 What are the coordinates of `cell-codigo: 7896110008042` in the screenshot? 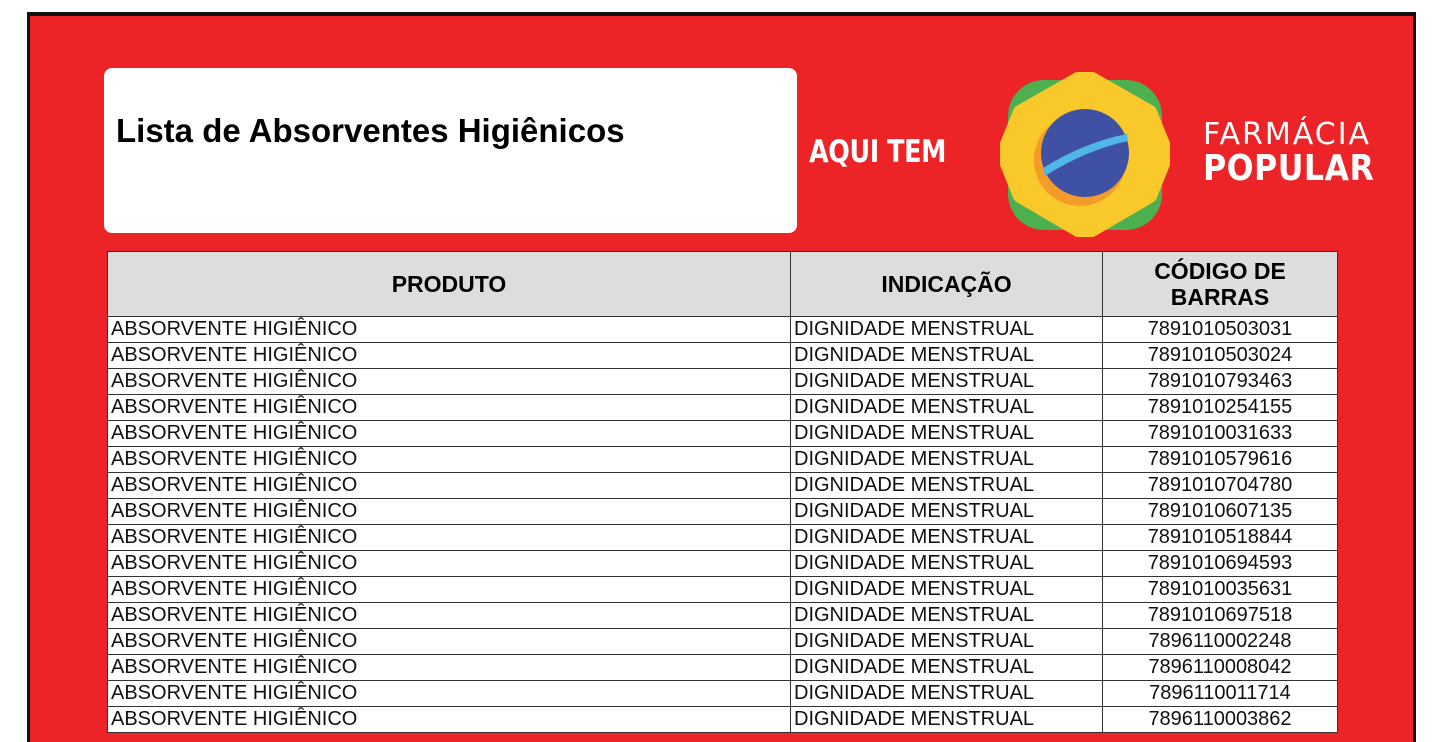 It's located at (1220, 667).